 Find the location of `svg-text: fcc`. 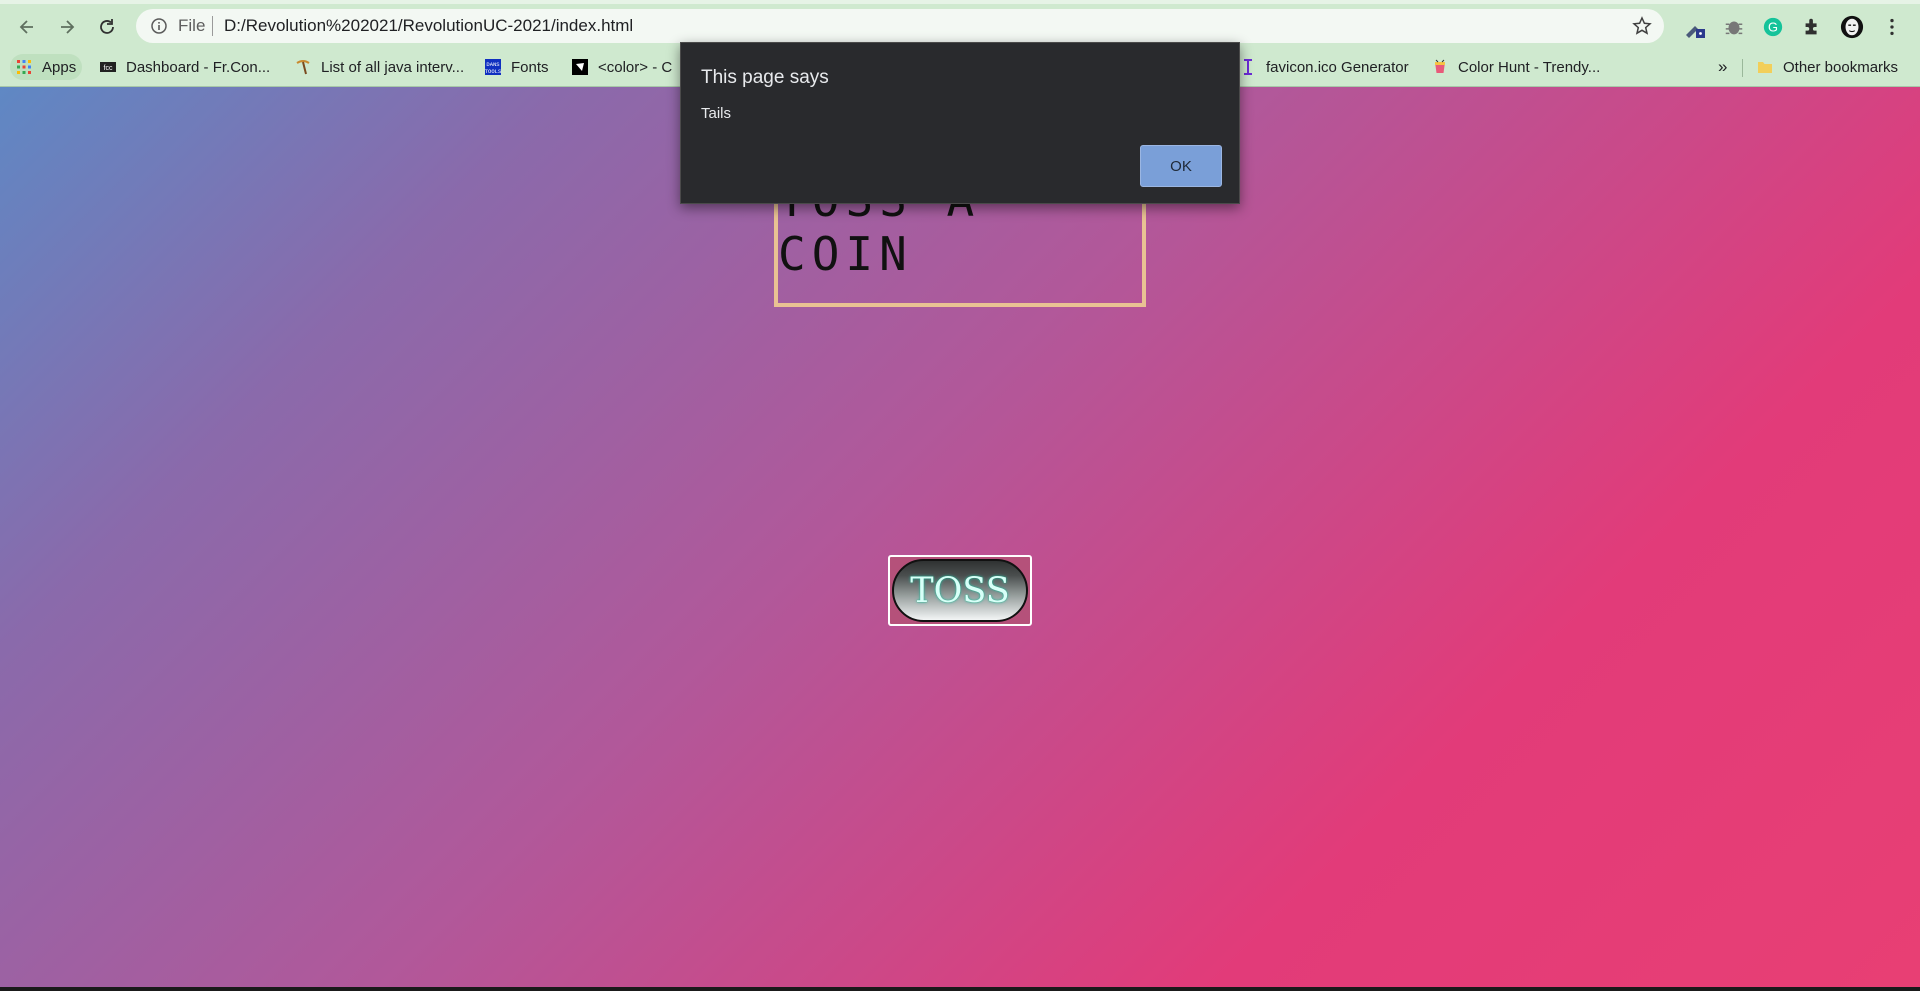

svg-text: fcc is located at coordinates (108, 68).